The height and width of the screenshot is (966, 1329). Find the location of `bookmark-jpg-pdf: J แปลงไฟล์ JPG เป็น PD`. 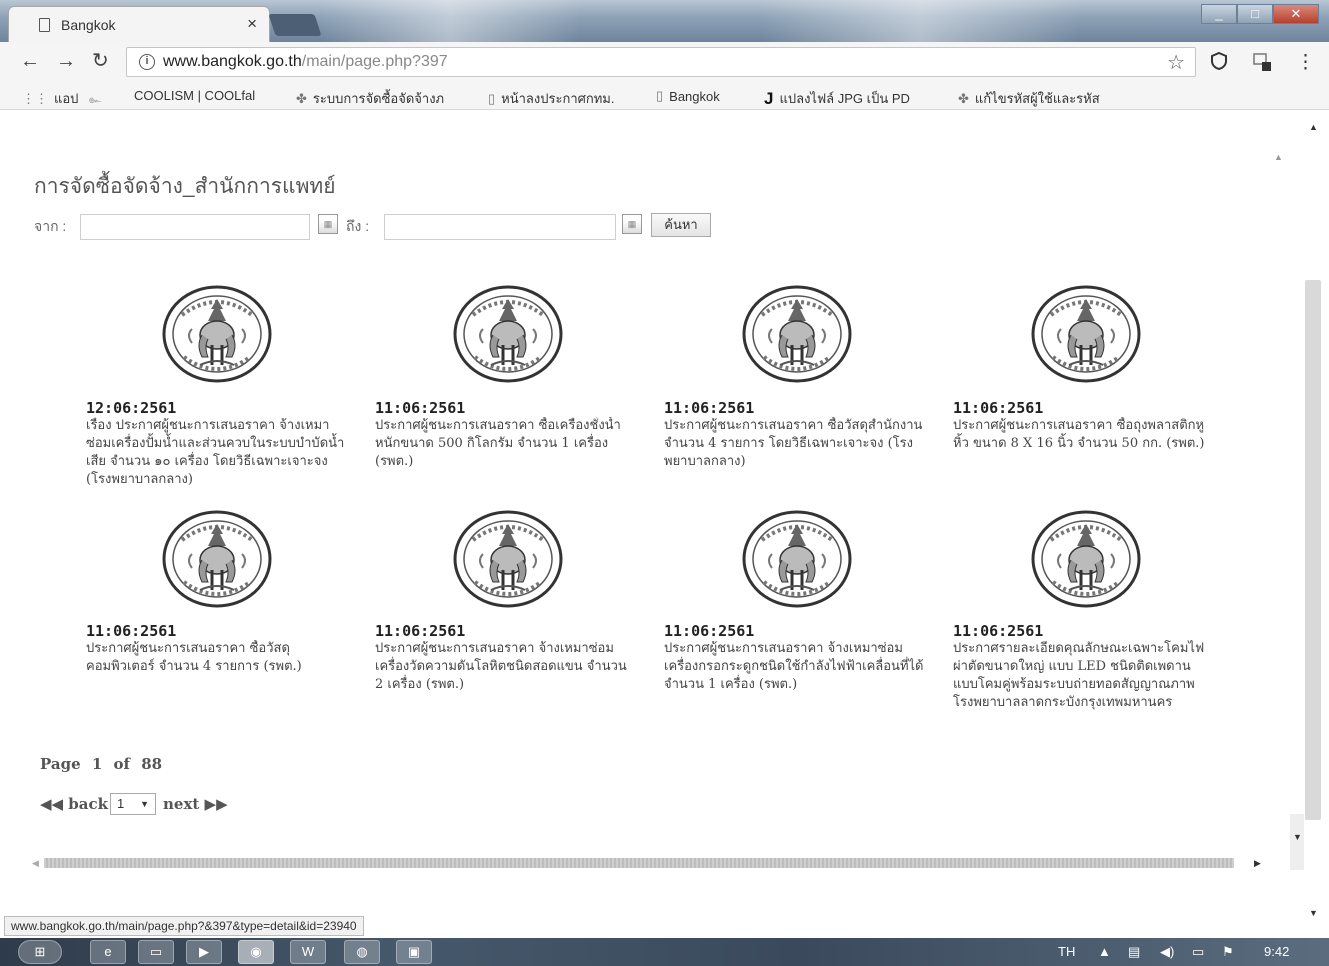

bookmark-jpg-pdf: J แปลงไฟล์ JPG เป็น PD is located at coordinates (837, 98).